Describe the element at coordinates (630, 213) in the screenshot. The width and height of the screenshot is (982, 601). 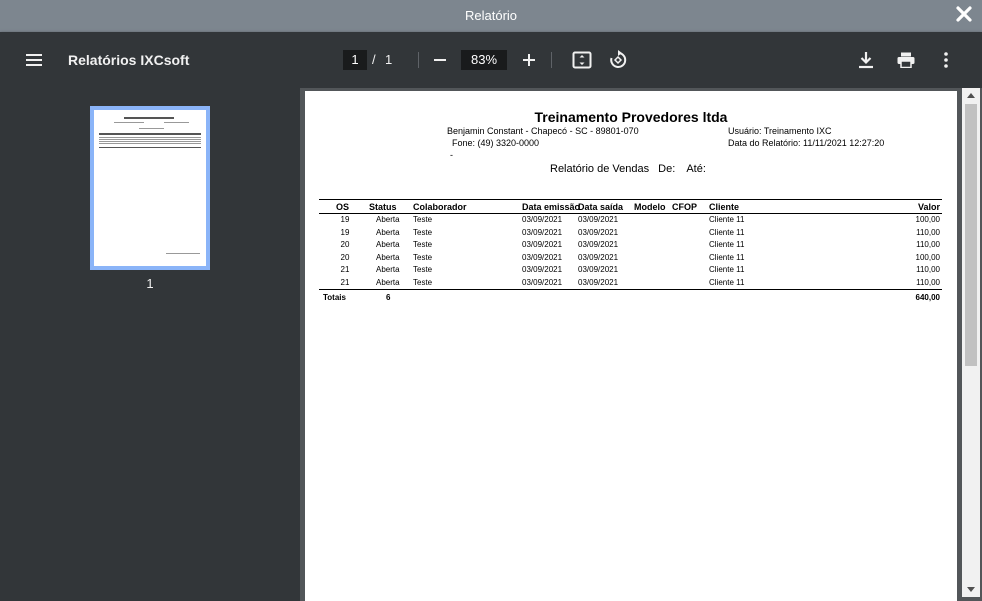
I see `header-bottom-rule` at that location.